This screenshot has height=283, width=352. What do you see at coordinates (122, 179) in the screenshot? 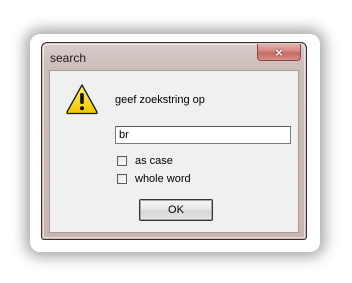
I see `whole-word-checkbox` at bounding box center [122, 179].